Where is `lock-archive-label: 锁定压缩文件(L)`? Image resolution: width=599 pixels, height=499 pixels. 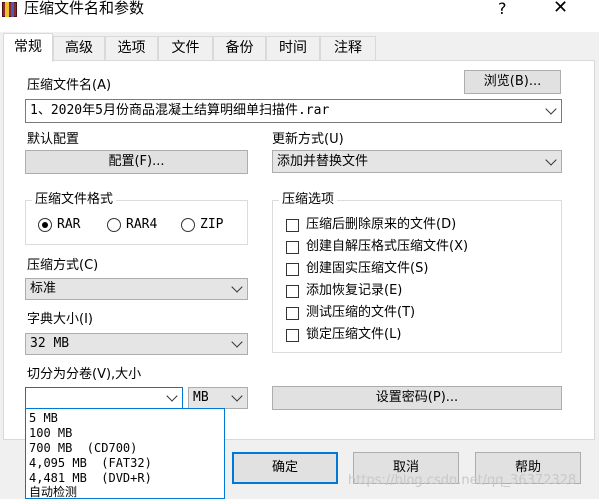 lock-archive-label: 锁定压缩文件(L) is located at coordinates (354, 334).